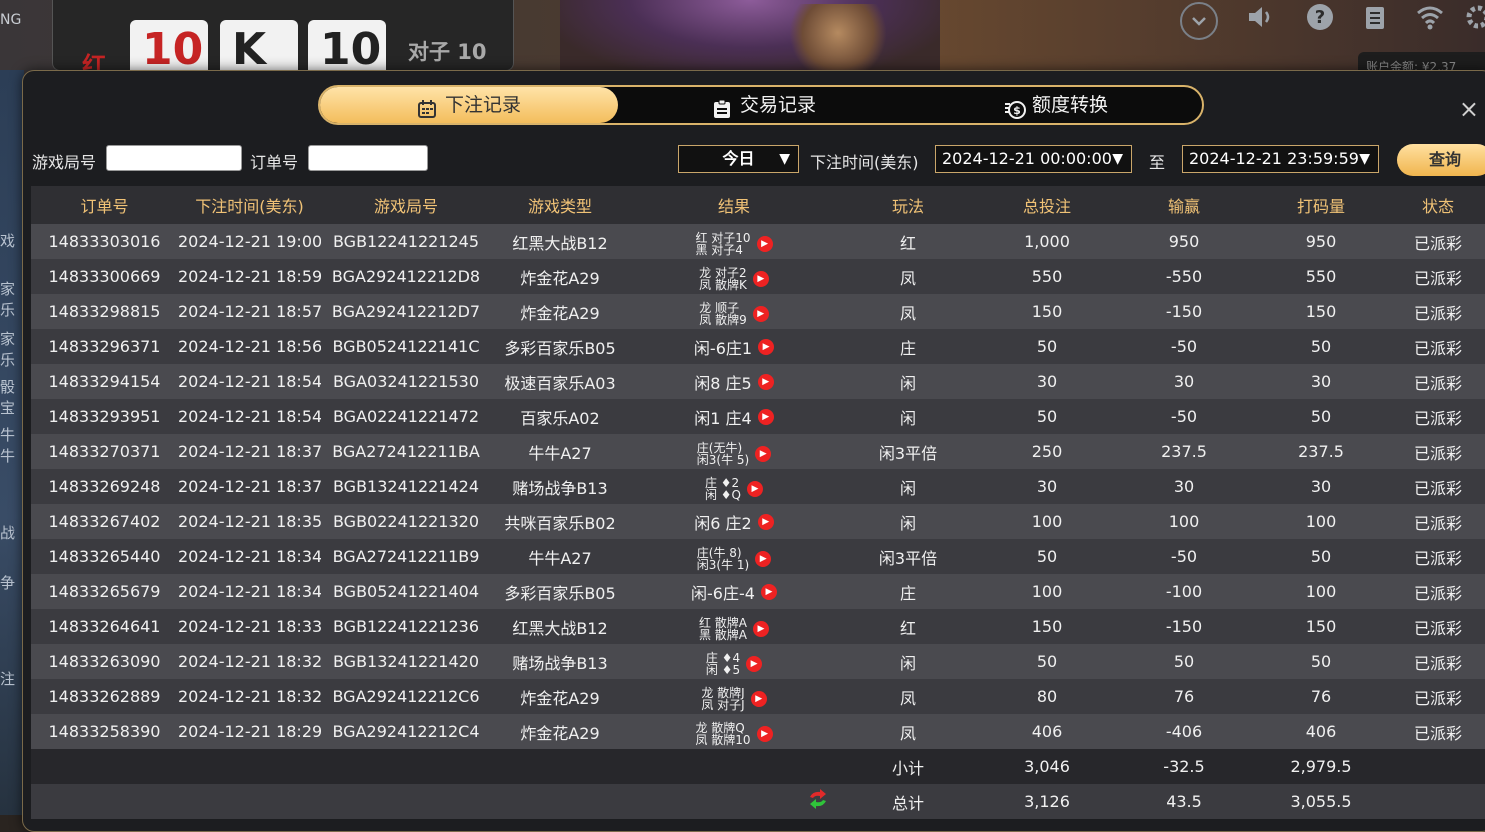 The image size is (1485, 832). I want to click on game-type-cell: 炸金花A29, so click(560, 731).